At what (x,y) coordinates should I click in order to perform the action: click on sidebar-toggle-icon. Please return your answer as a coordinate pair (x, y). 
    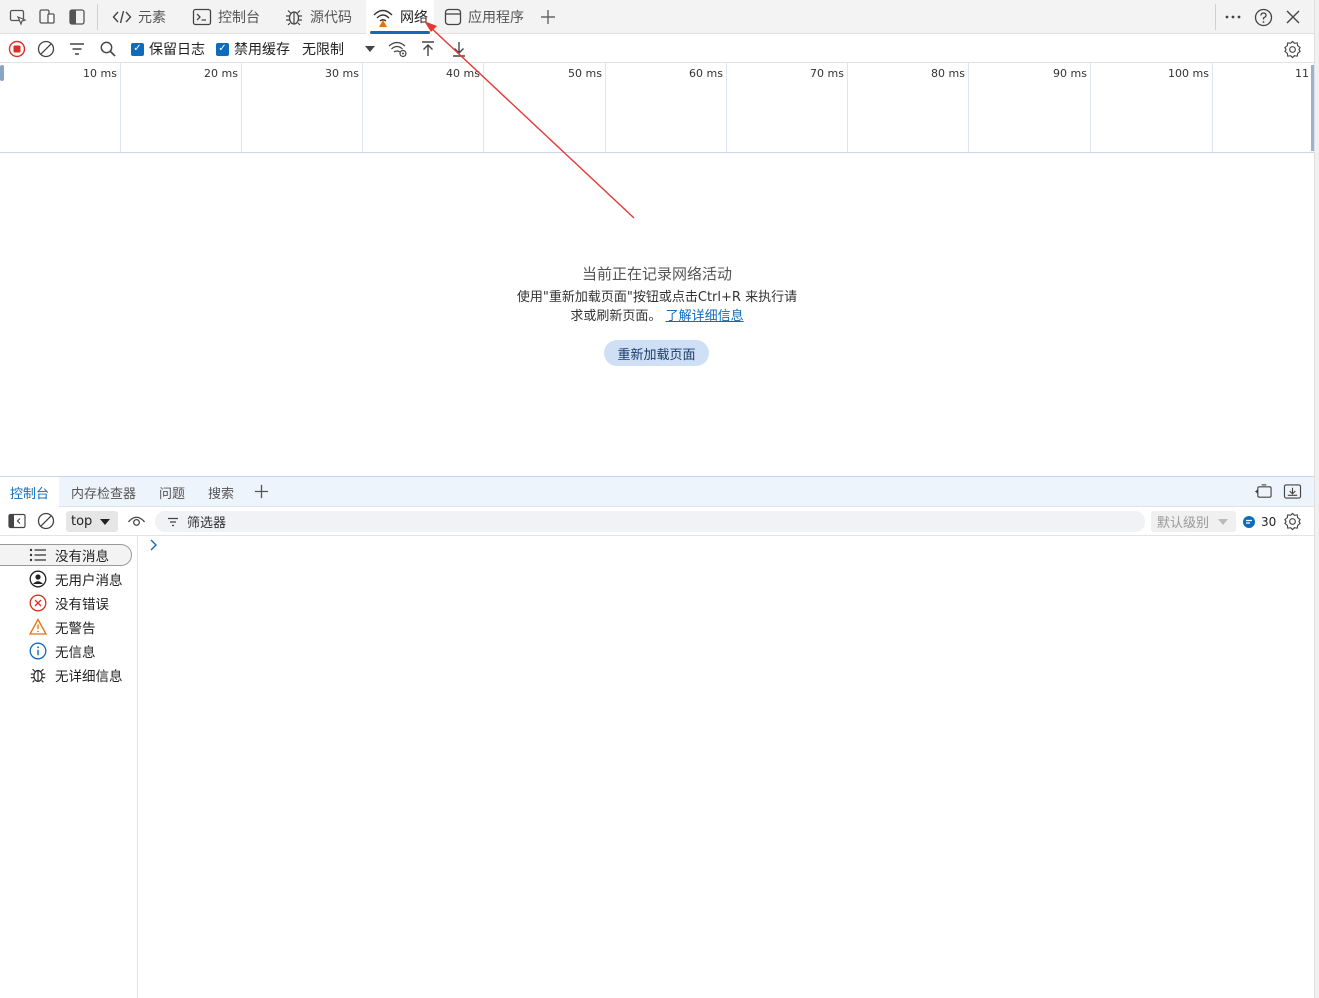
    Looking at the image, I should click on (17, 521).